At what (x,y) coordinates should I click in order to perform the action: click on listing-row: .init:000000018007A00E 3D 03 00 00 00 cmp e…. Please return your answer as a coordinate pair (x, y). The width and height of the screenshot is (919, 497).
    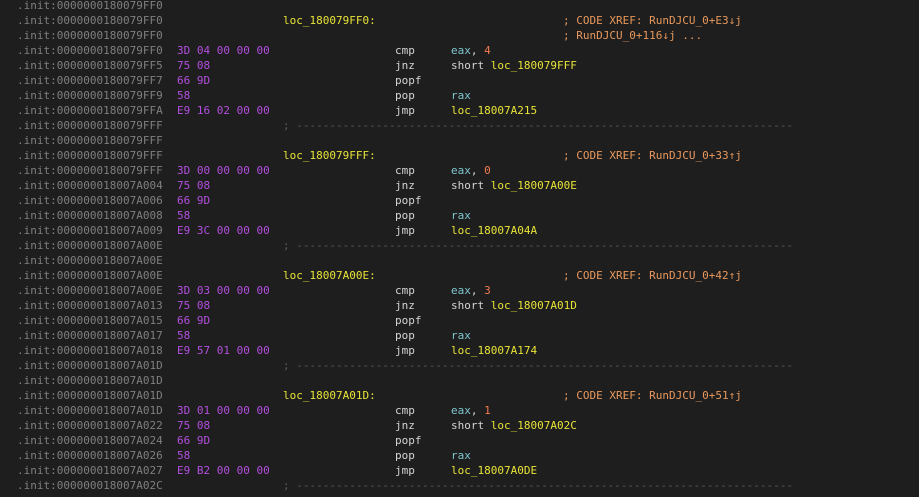
    Looking at the image, I should click on (459, 290).